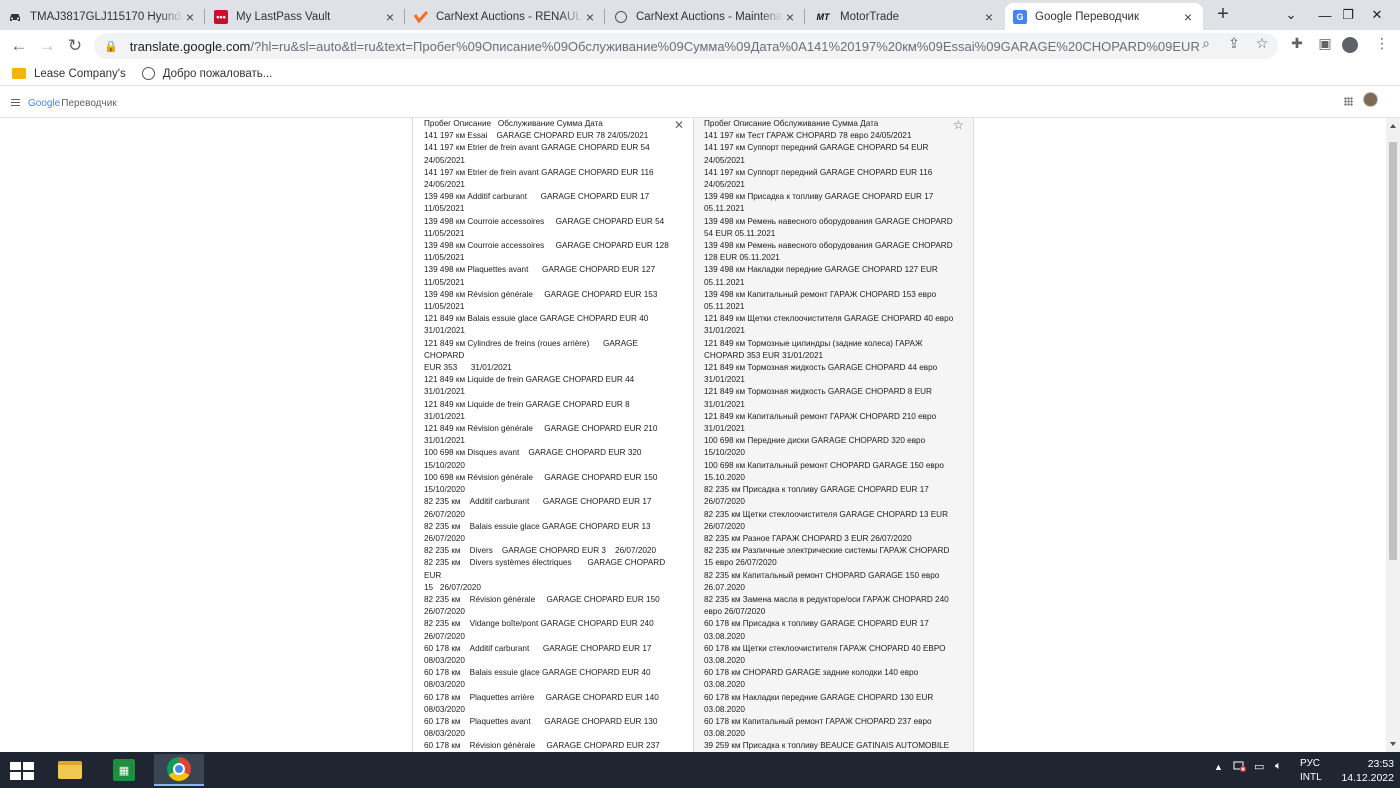 This screenshot has width=1400, height=788. What do you see at coordinates (1020, 16) in the screenshot?
I see `google-translate-icon: G` at bounding box center [1020, 16].